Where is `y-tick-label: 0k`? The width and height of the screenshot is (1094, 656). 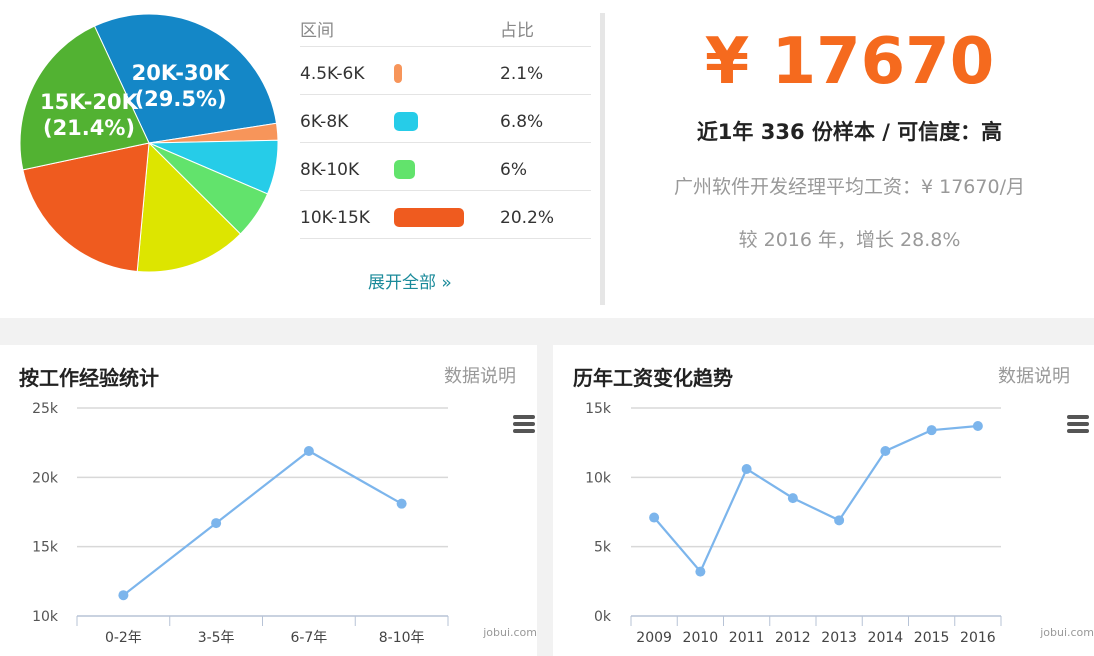
y-tick-label: 0k is located at coordinates (603, 617).